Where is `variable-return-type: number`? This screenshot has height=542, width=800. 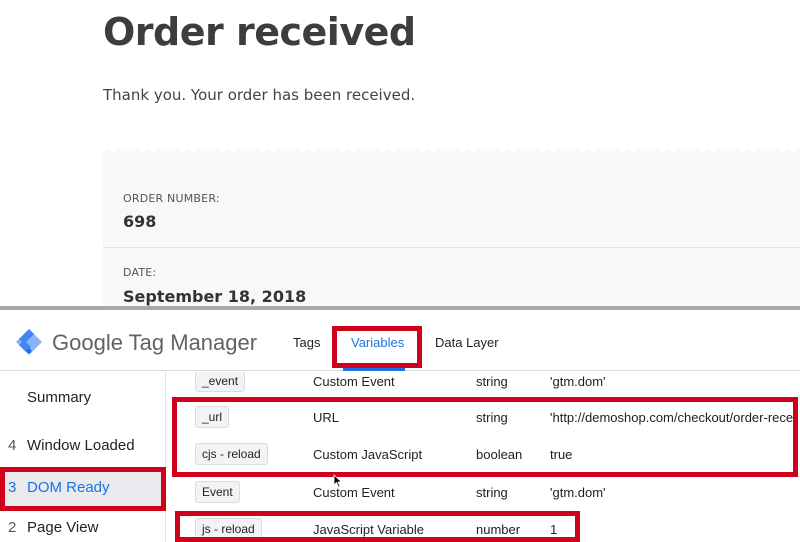
variable-return-type: number is located at coordinates (498, 529).